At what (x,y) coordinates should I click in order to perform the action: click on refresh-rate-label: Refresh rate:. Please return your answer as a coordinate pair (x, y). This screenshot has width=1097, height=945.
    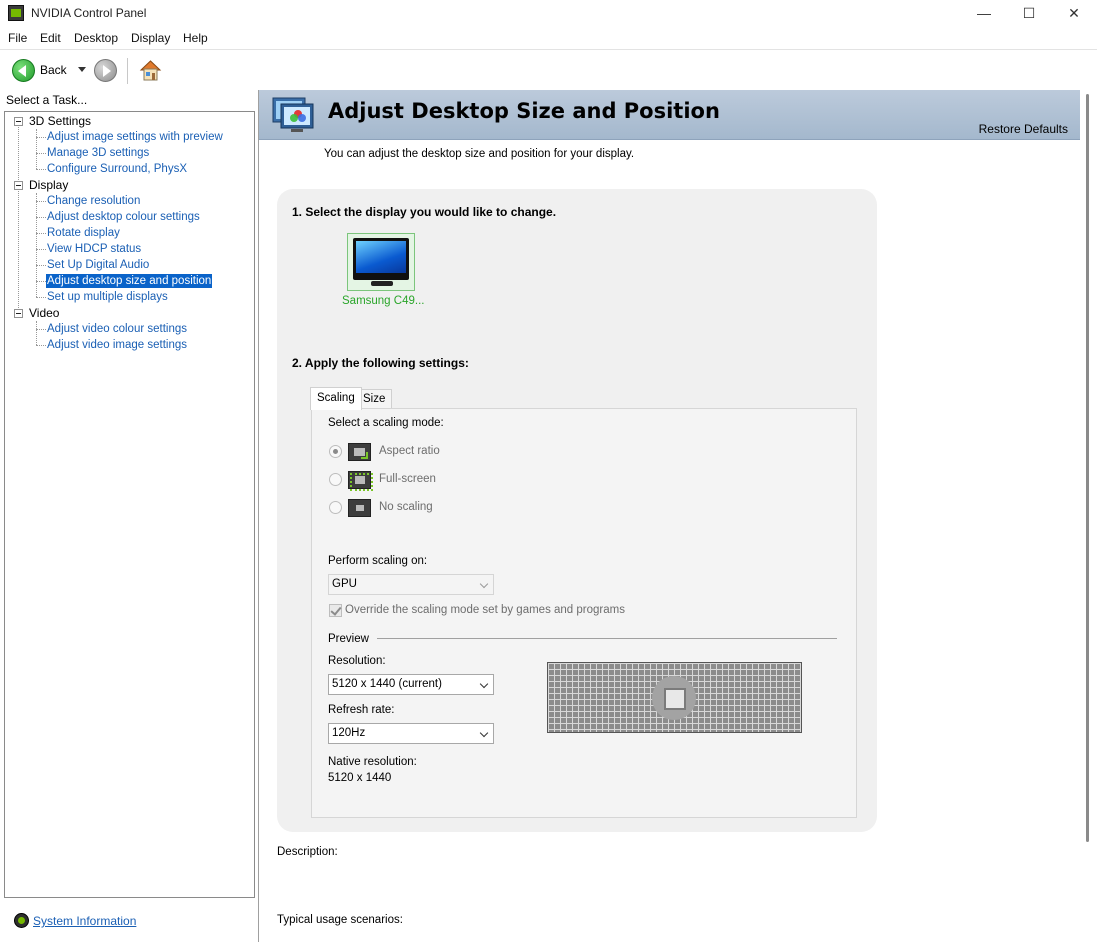
    Looking at the image, I should click on (361, 710).